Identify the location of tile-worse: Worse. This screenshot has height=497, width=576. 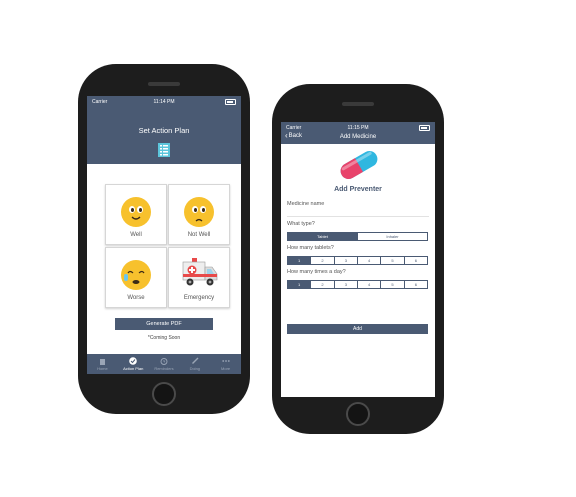
(136, 277).